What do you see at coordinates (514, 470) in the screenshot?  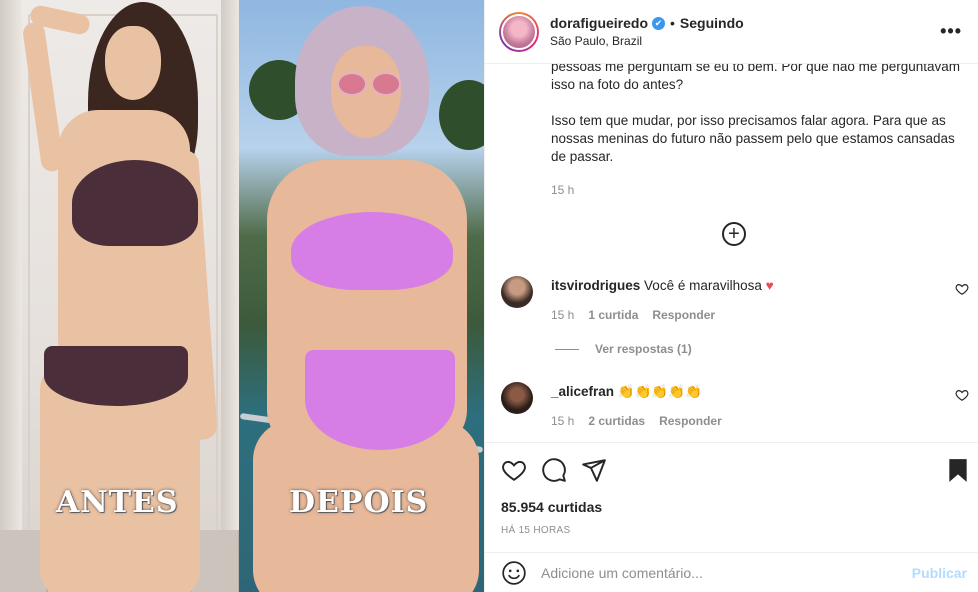 I see `heart-icon` at bounding box center [514, 470].